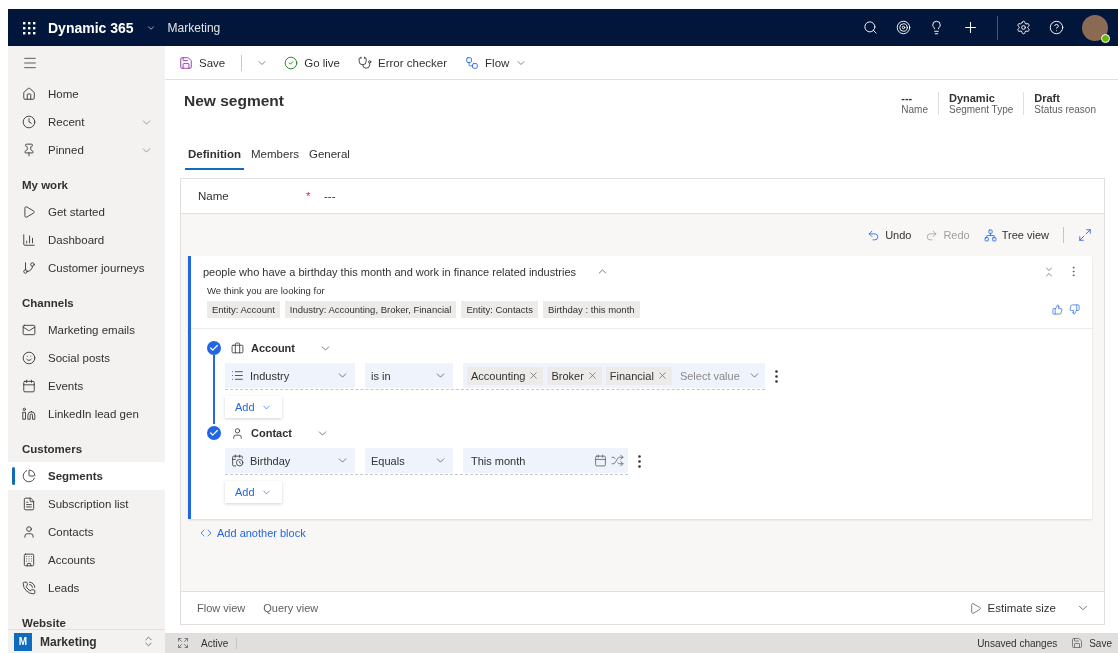 Image resolution: width=1118 pixels, height=653 pixels. I want to click on command-button: Save, so click(202, 62).